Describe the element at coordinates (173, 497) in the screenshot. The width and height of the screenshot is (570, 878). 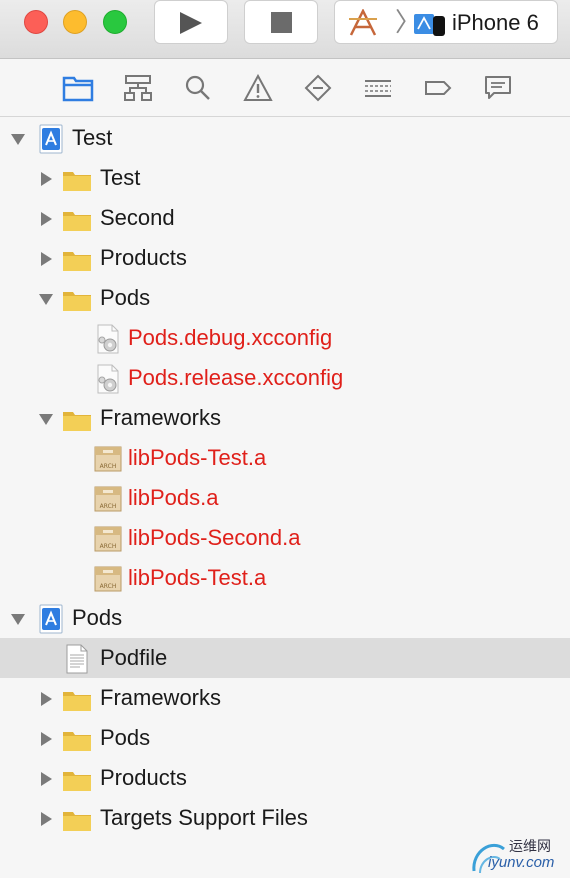
I see `tree-row-label: libPods.a` at that location.